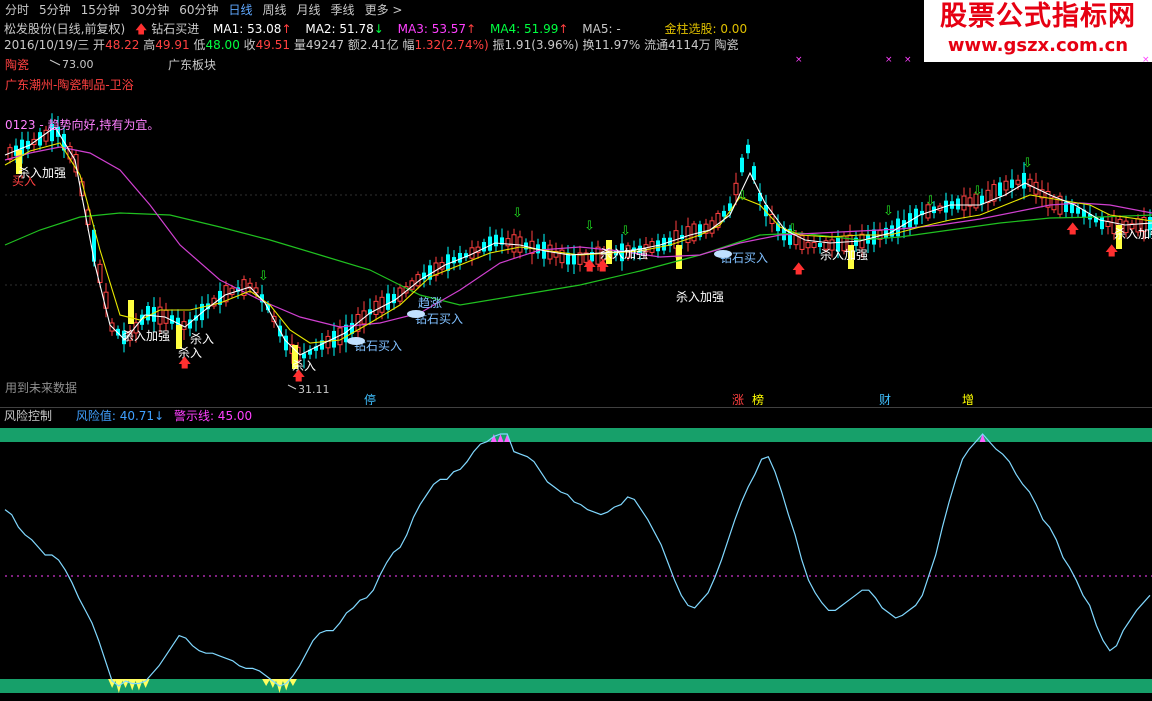 The height and width of the screenshot is (701, 1152). What do you see at coordinates (198, 10) in the screenshot?
I see `tab-60min: 60分钟` at bounding box center [198, 10].